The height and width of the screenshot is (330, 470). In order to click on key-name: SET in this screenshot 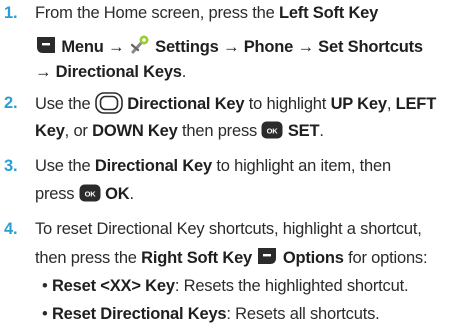, I will do `click(303, 131)`.